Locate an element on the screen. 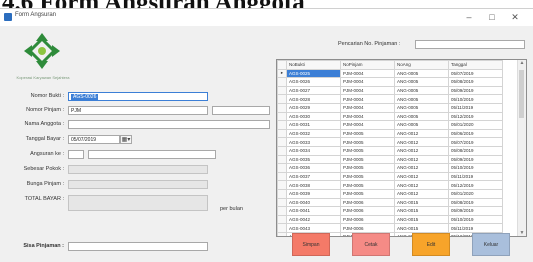  minimize-button: – is located at coordinates (469, 17).